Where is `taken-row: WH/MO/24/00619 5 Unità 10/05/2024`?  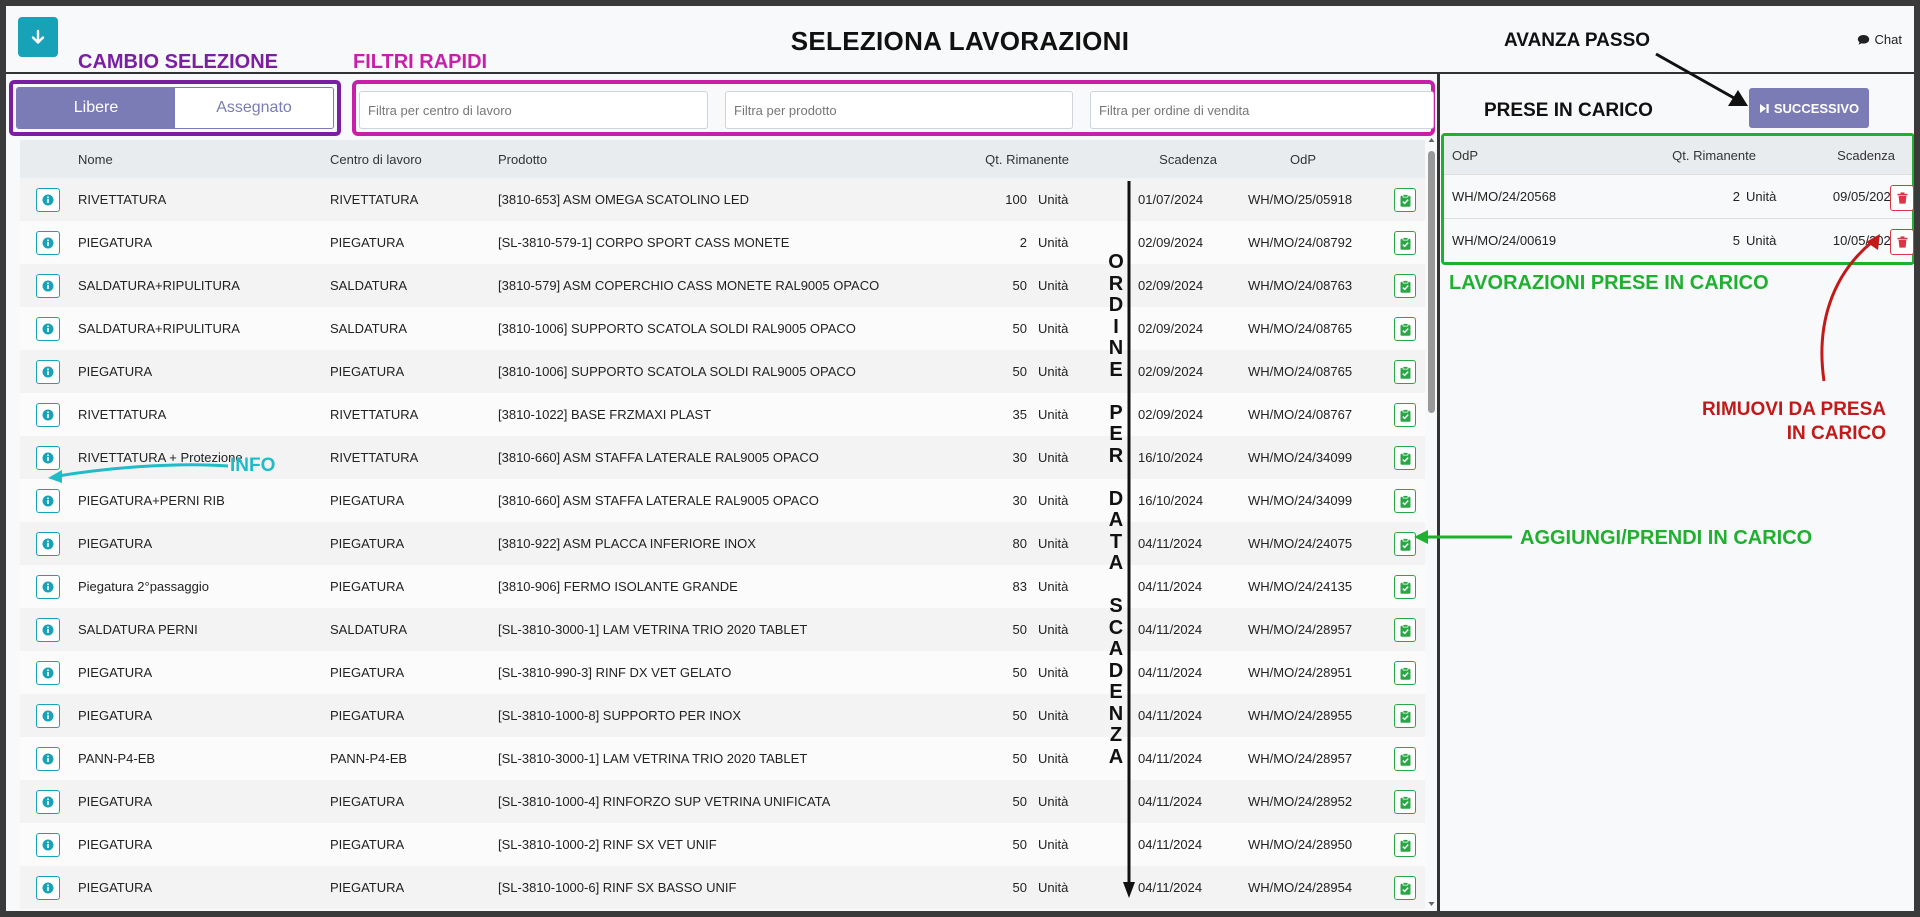 taken-row: WH/MO/24/00619 5 Unità 10/05/2024 is located at coordinates (1679, 240).